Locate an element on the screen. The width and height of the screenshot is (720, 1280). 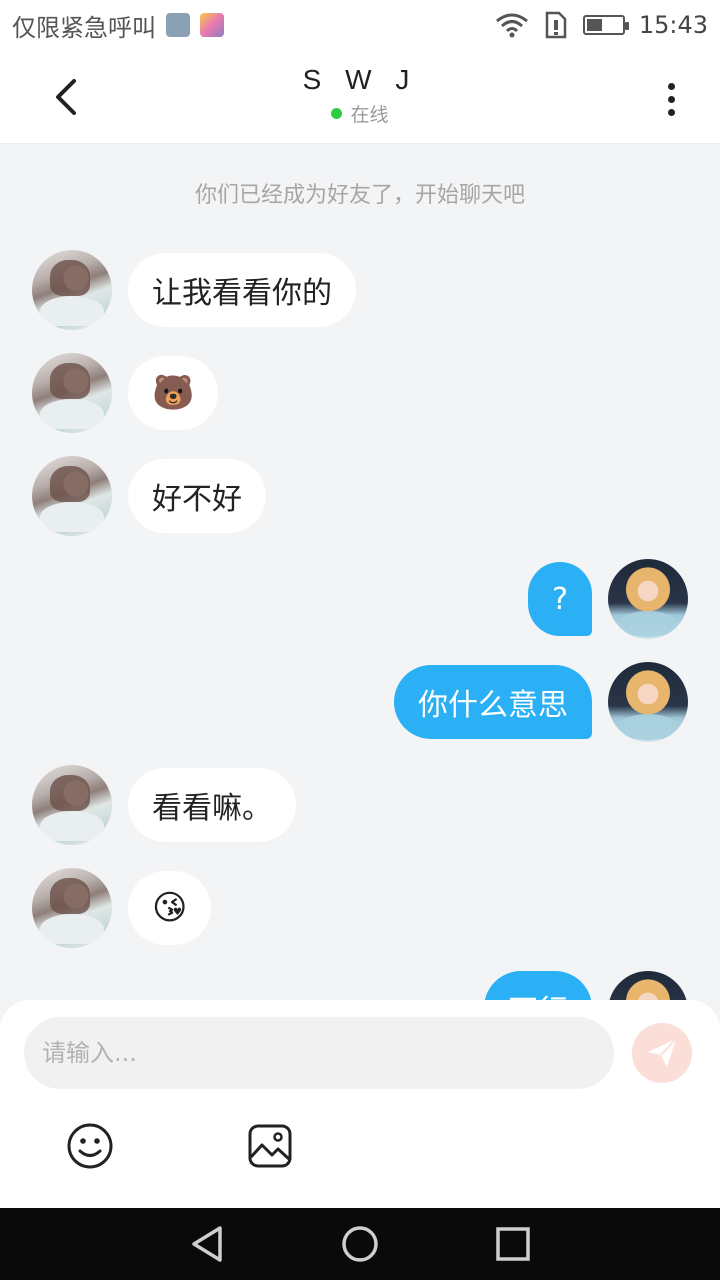
sim-alert-icon is located at coordinates (556, 25).